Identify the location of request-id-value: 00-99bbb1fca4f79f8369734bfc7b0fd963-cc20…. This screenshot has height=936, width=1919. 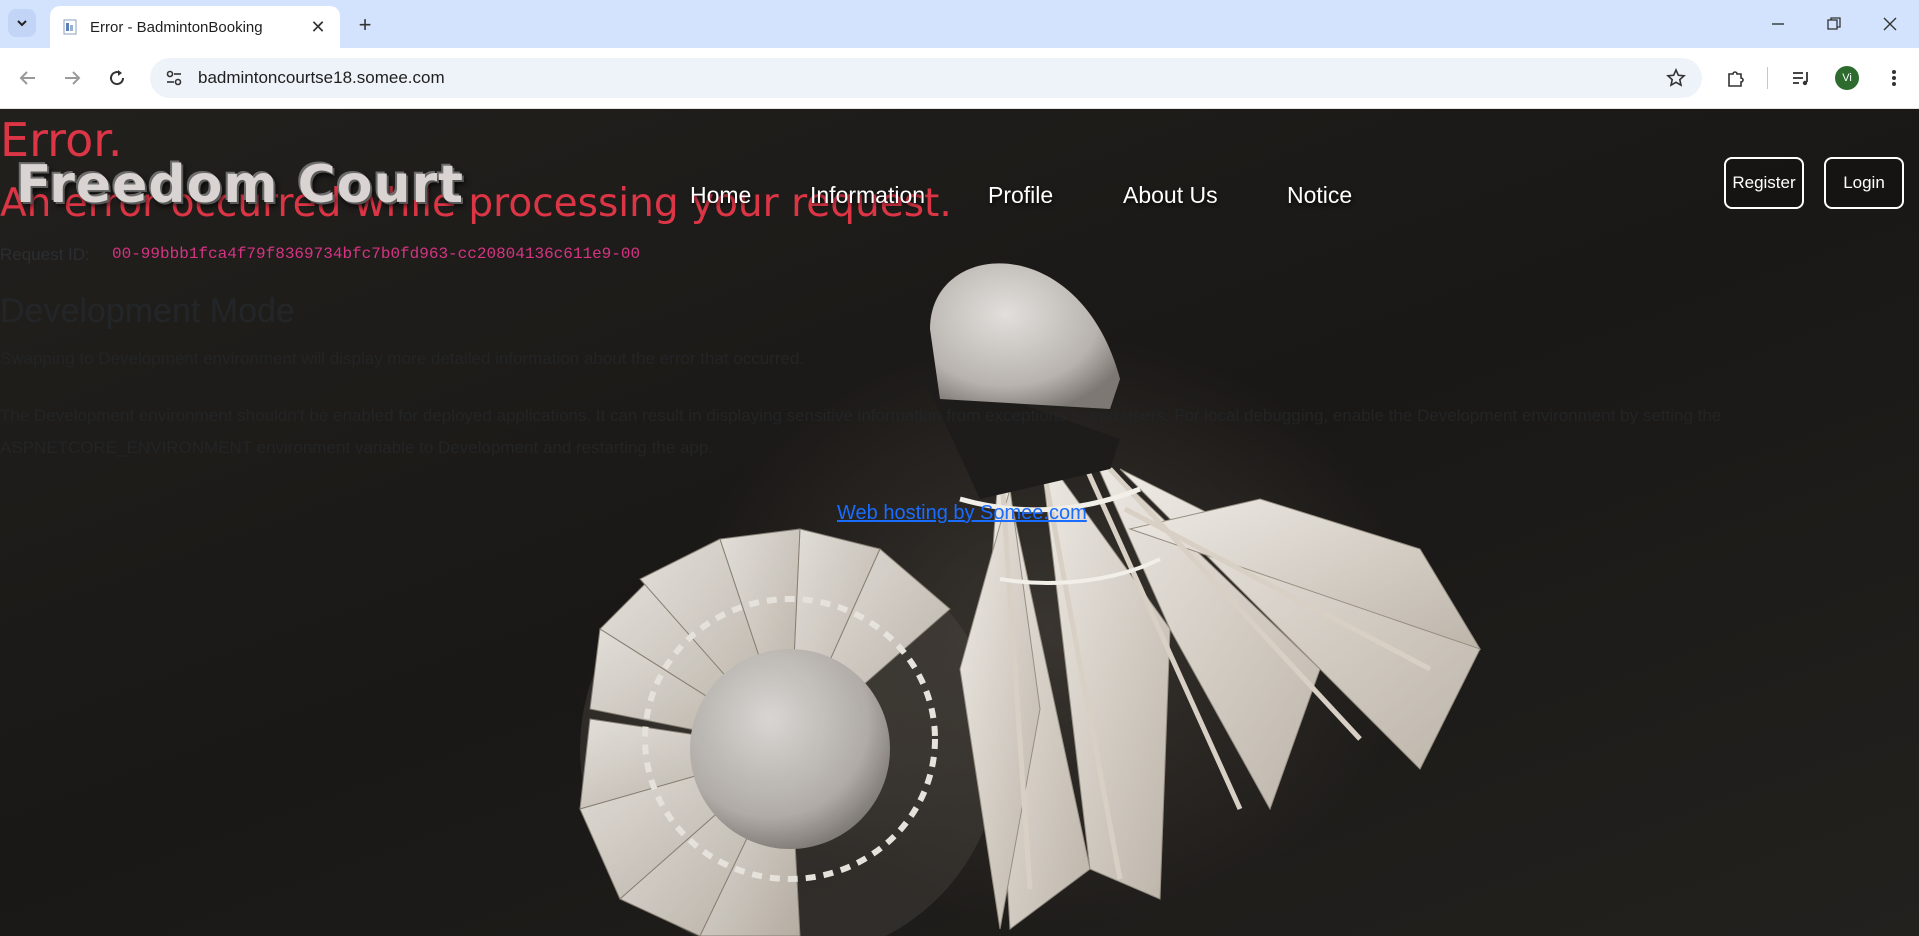
(376, 254).